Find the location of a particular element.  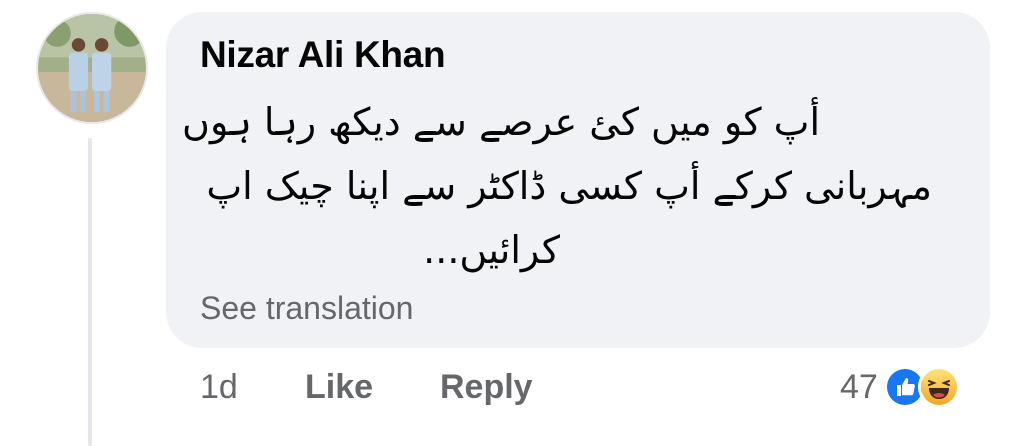

like-button: Like is located at coordinates (339, 387).